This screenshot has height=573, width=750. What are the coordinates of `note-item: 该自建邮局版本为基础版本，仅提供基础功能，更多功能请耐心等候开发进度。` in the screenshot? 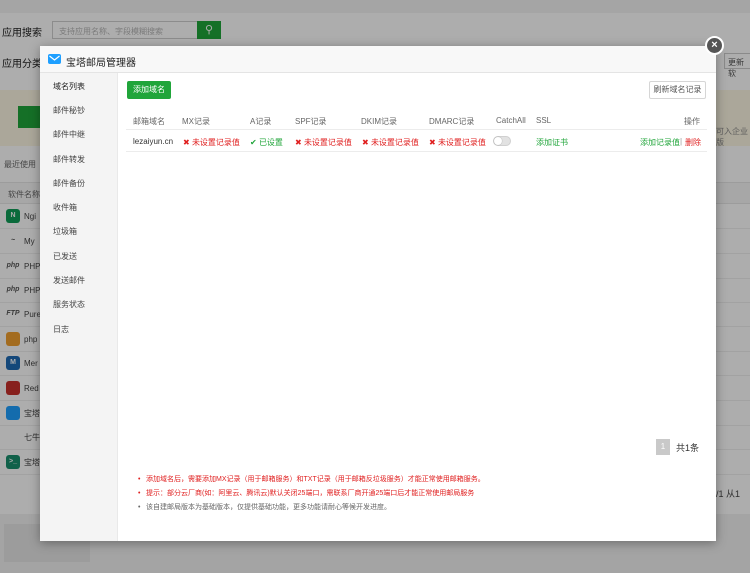 It's located at (423, 508).